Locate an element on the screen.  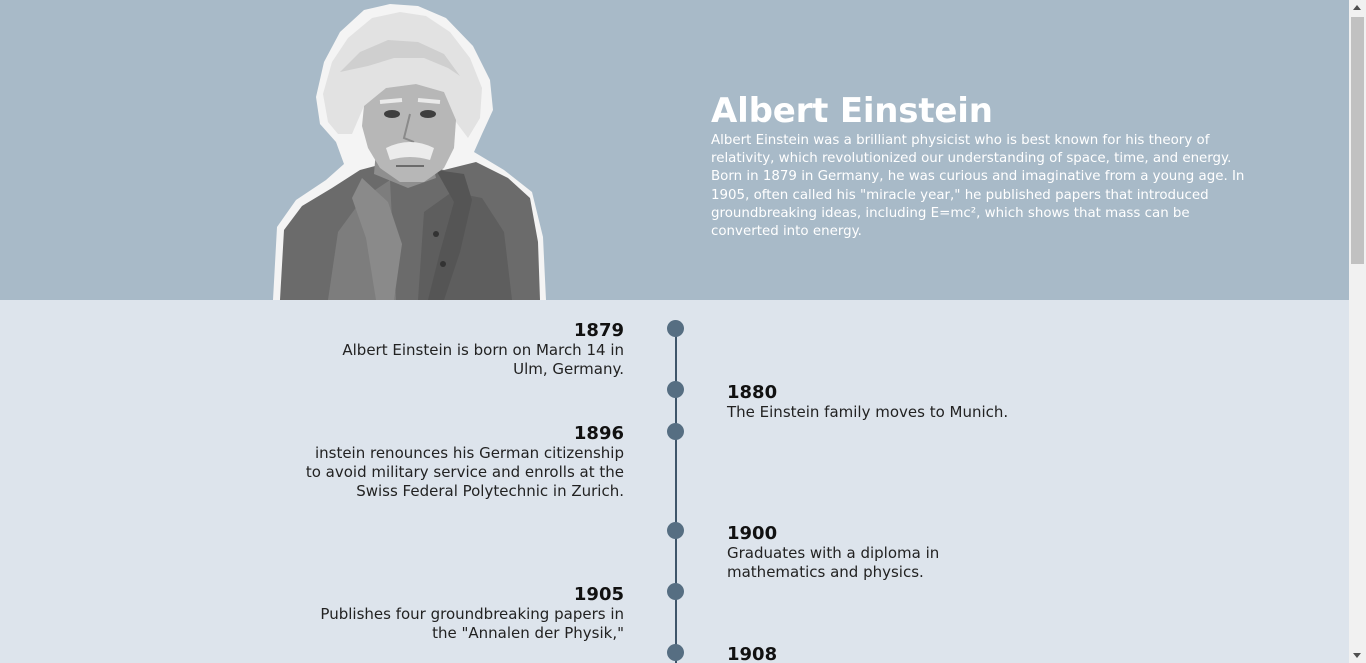
event-year: 1905 is located at coordinates (598, 594).